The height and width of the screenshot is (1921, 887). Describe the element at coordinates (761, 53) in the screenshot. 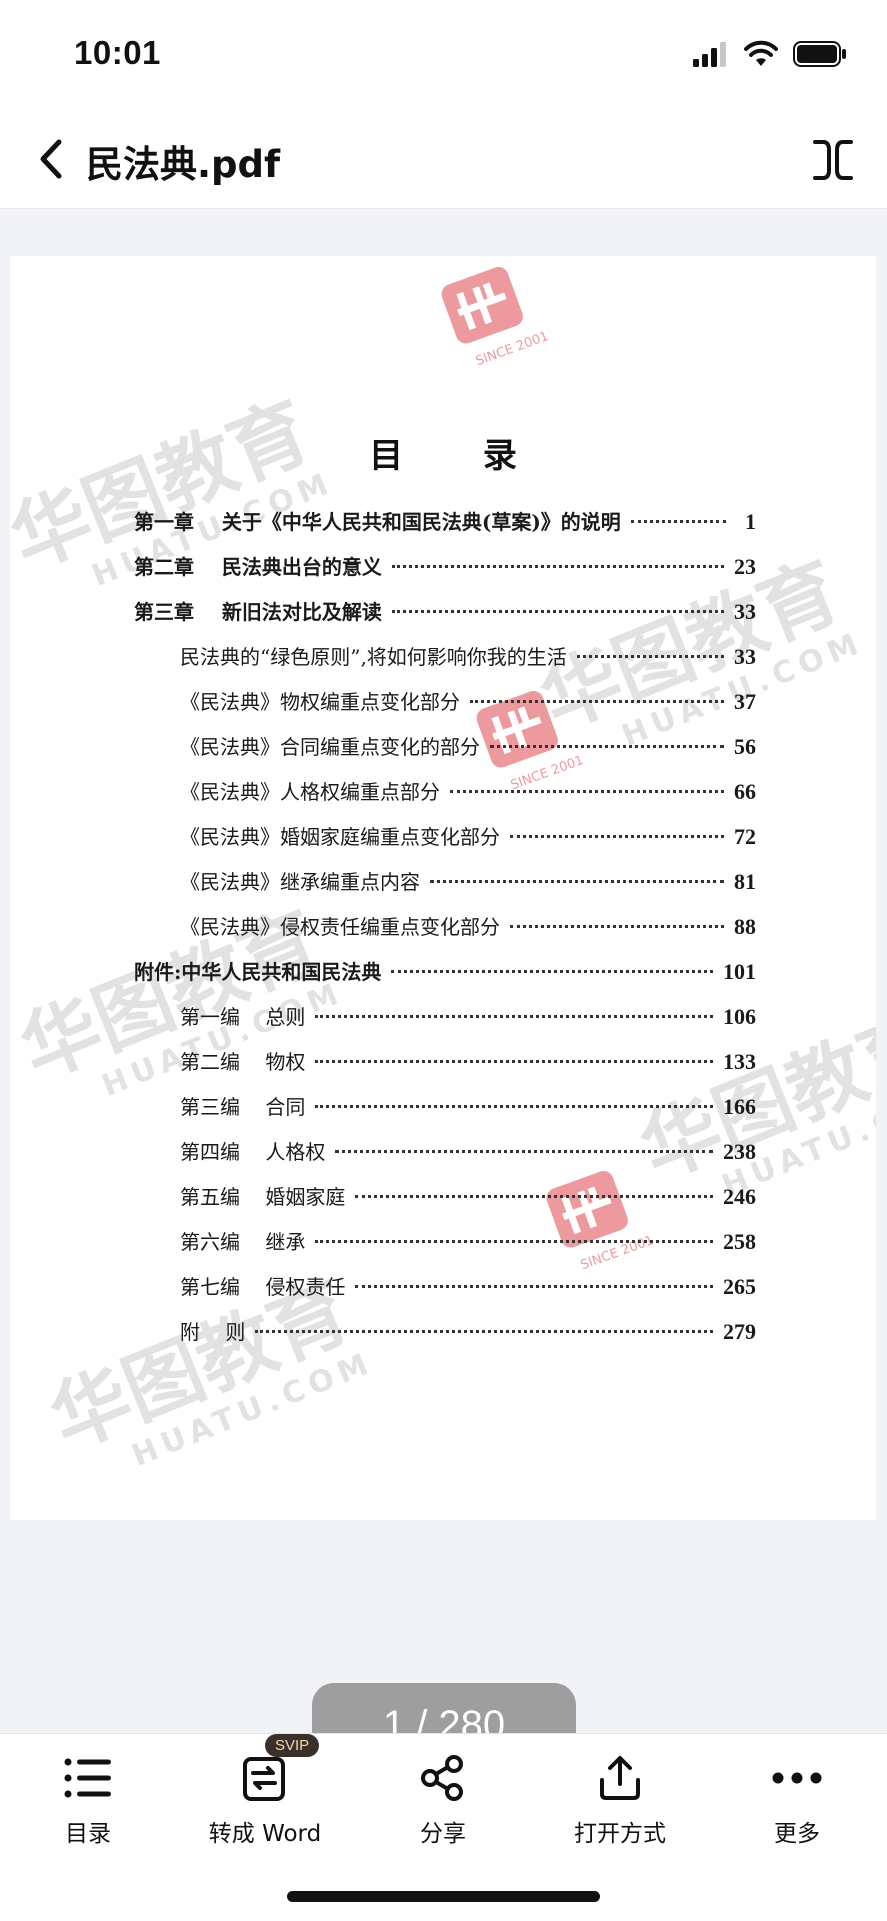

I see `wifi-icon` at that location.